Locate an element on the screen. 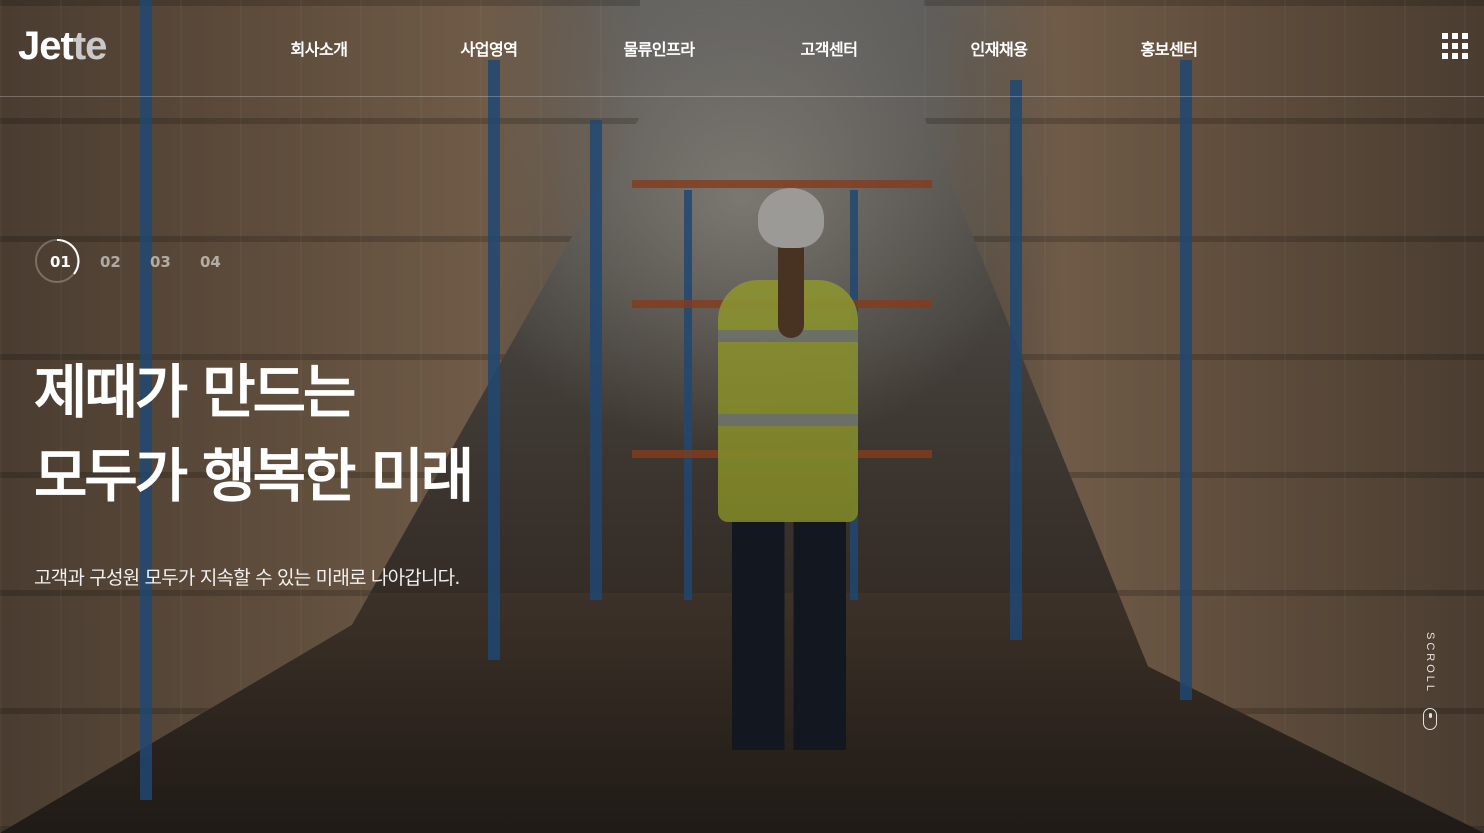 The image size is (1484, 833). scroll-label: SCROLL is located at coordinates (1430, 663).